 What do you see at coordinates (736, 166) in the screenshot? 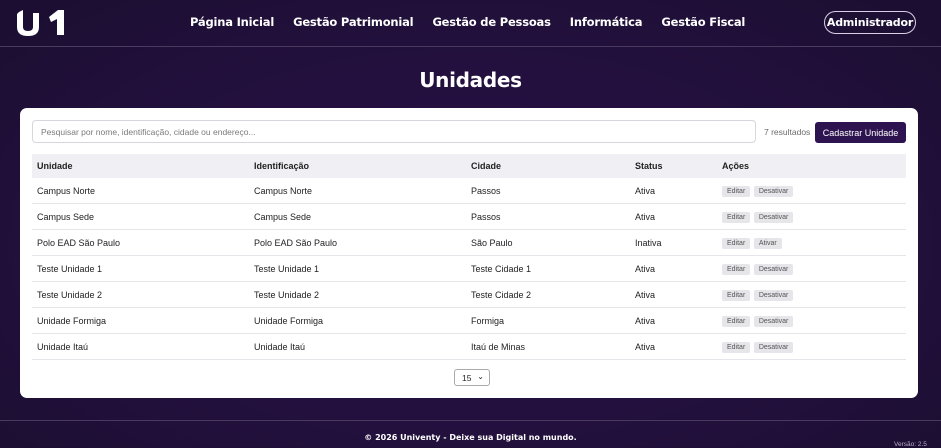
I see `column-header-acoes: Ações` at bounding box center [736, 166].